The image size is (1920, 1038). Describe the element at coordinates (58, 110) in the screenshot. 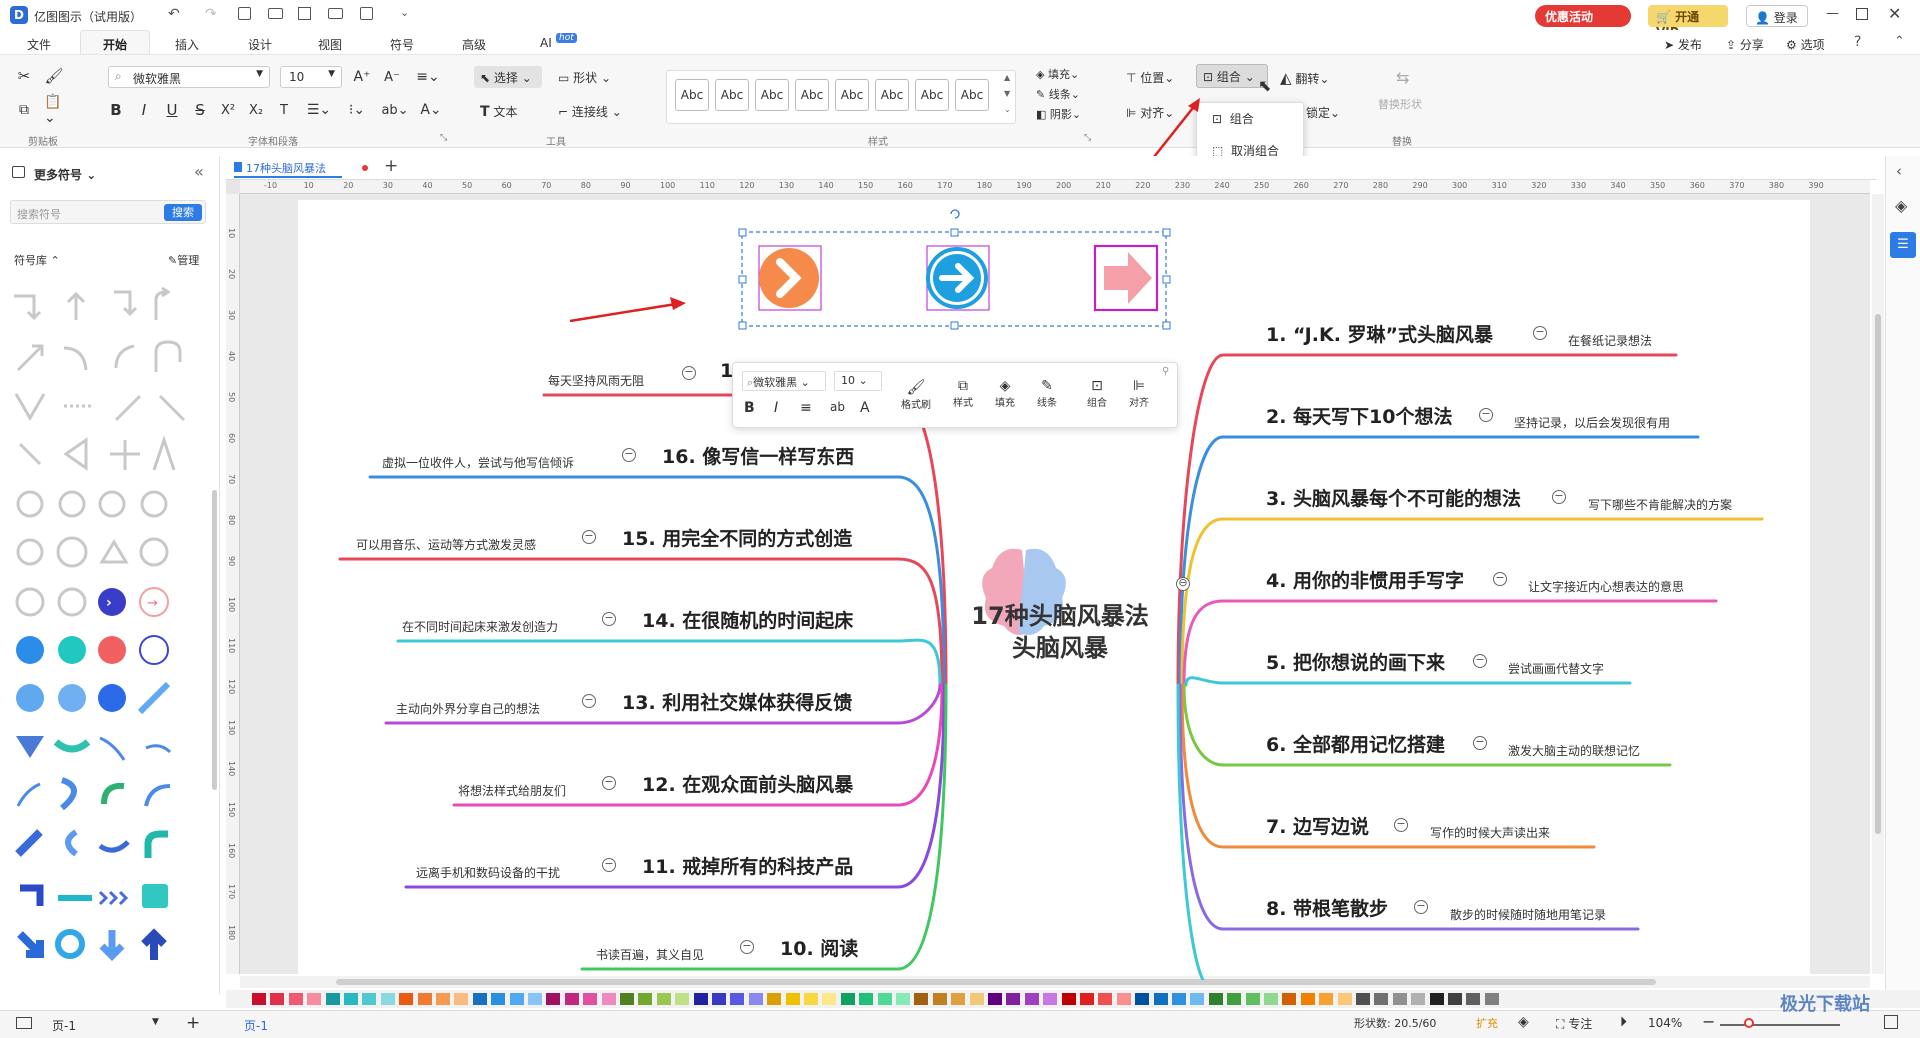

I see `paste-icon: 📋⌄` at that location.